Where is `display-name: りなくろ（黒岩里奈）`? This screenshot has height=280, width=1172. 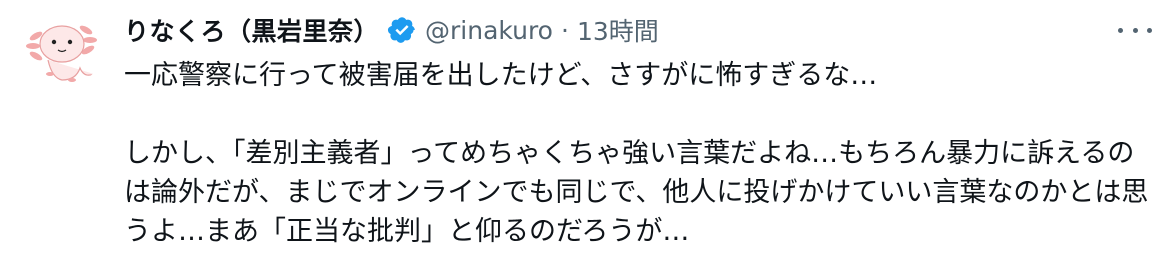
display-name: りなくろ（黒岩里奈） is located at coordinates (251, 30).